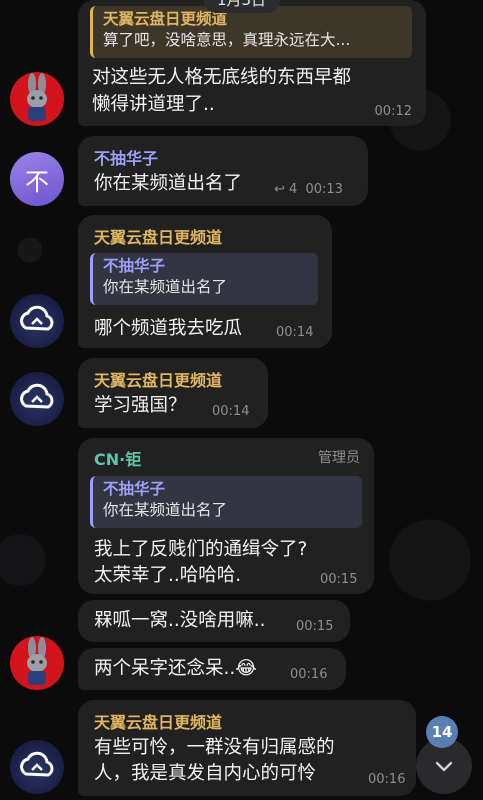 This screenshot has height=800, width=483. What do you see at coordinates (393, 111) in the screenshot?
I see `message-time: 00:12` at bounding box center [393, 111].